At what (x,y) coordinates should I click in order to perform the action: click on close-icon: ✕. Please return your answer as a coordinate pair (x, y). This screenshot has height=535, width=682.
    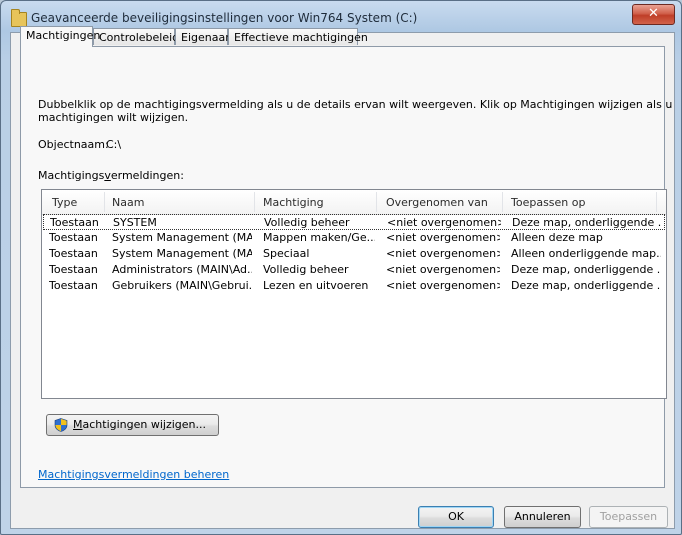
    Looking at the image, I should click on (653, 13).